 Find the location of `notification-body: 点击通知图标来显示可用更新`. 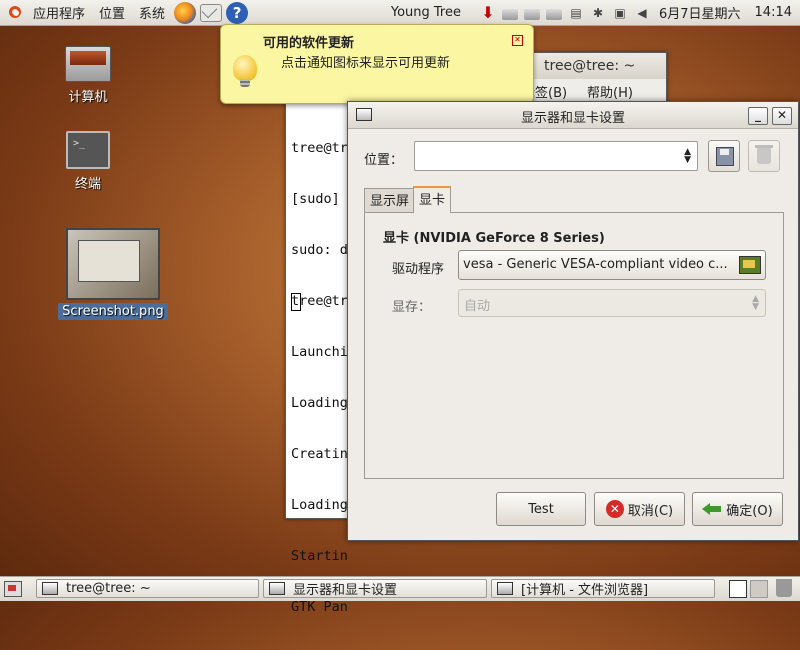

notification-body: 点击通知图标来显示可用更新 is located at coordinates (366, 63).